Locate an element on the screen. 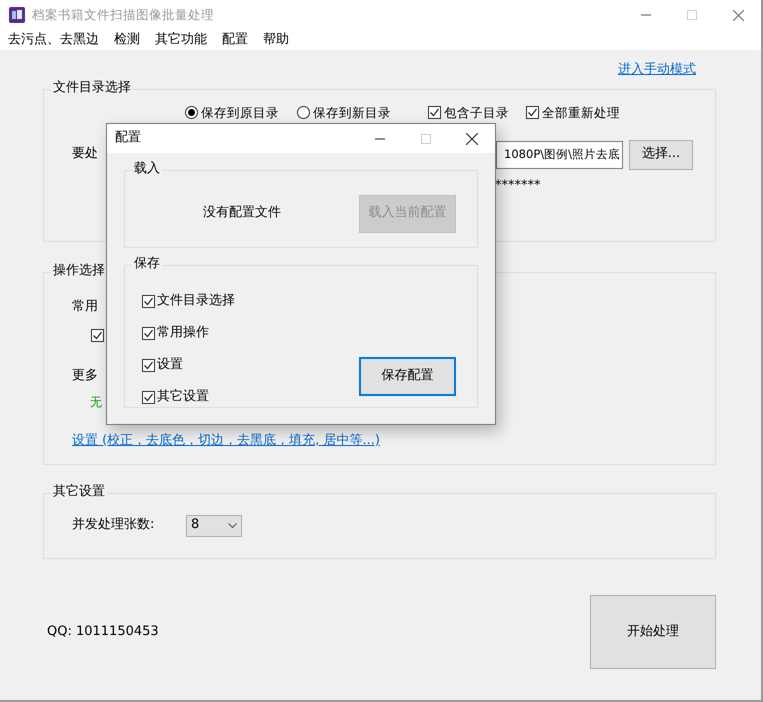  masked-text: ******* is located at coordinates (517, 185).